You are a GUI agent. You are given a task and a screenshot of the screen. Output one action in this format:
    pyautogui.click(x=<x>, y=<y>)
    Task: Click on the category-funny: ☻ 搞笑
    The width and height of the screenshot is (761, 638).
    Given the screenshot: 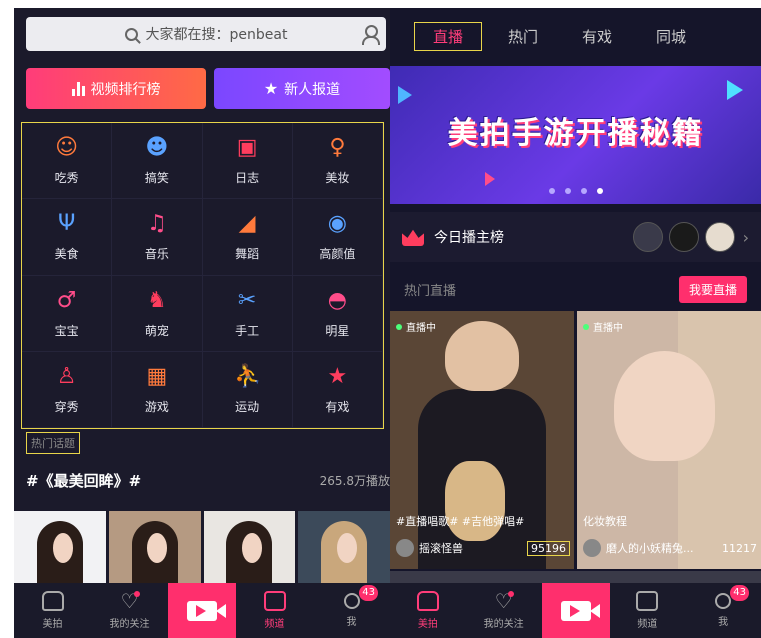 What is the action you would take?
    pyautogui.click(x=157, y=161)
    